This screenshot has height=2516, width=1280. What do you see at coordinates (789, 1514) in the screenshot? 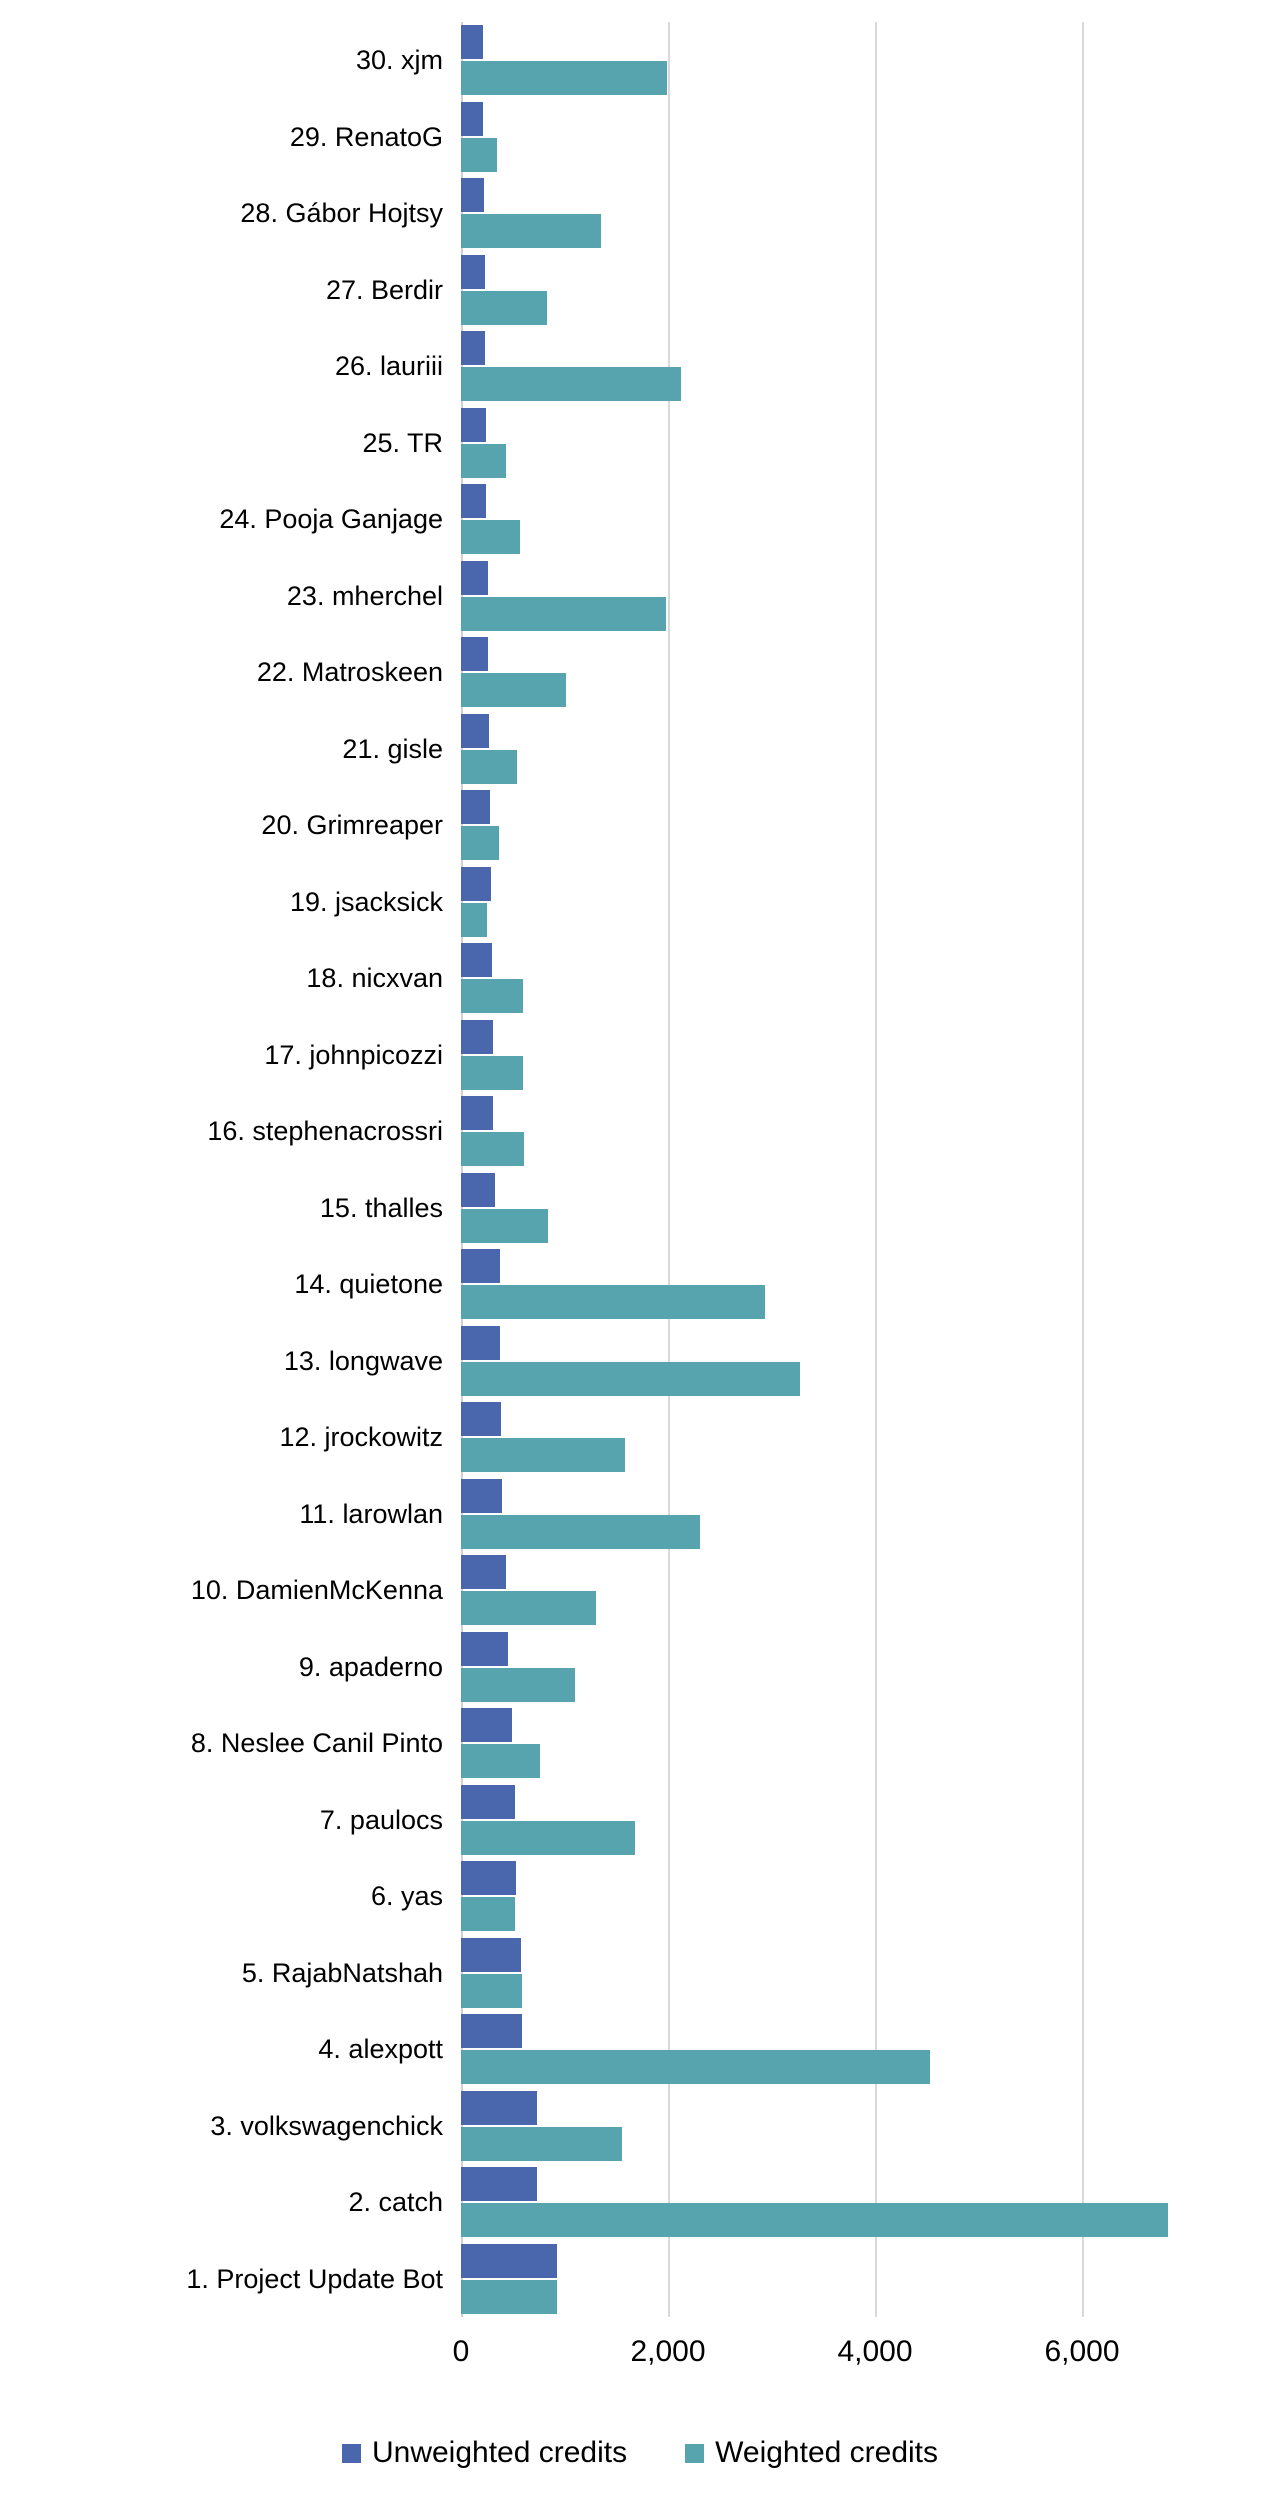
I see `bar-row: 11. larowlan` at bounding box center [789, 1514].